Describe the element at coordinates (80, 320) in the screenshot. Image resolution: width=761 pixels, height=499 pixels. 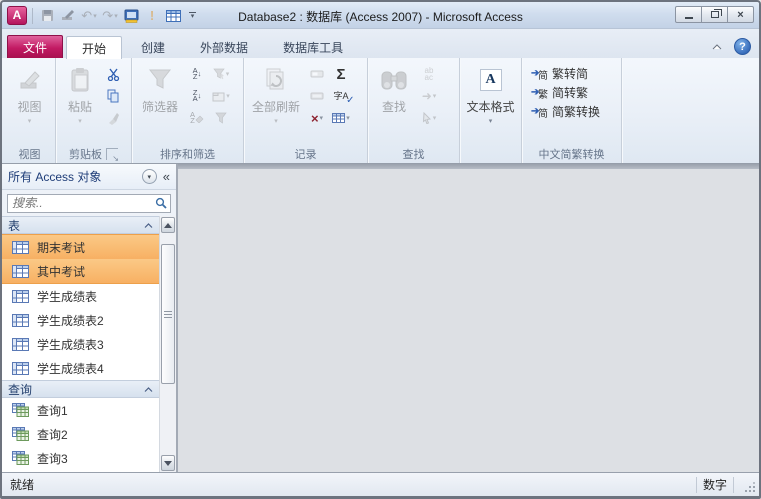
I see `nav-item-table: 学生成绩表2` at that location.